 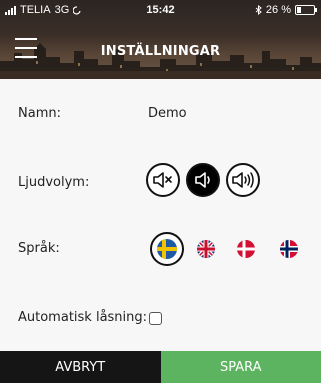 I want to click on status-bar: TELIA 3G 15:42 26 %, so click(x=160, y=10).